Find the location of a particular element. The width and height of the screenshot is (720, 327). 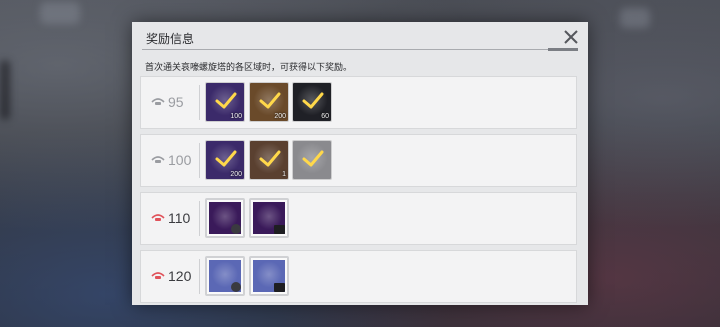

close-button is located at coordinates (571, 37).